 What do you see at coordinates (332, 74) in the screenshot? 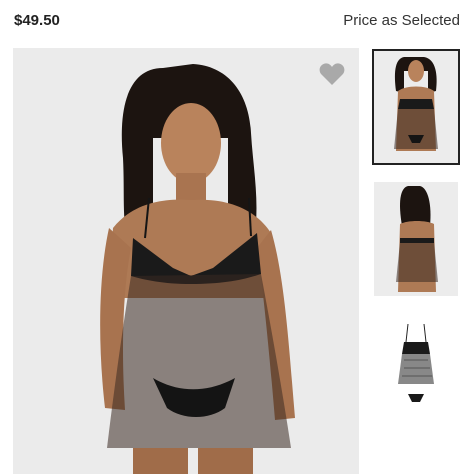
I see `heart-icon` at bounding box center [332, 74].